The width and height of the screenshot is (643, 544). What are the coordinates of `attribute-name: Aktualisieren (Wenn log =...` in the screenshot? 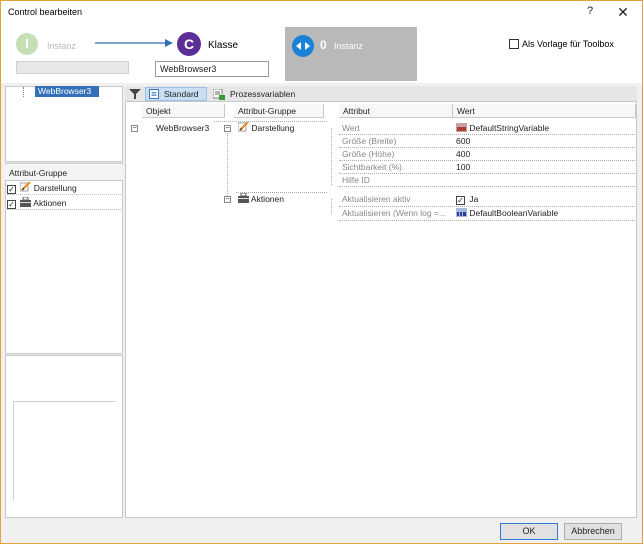 It's located at (394, 213).